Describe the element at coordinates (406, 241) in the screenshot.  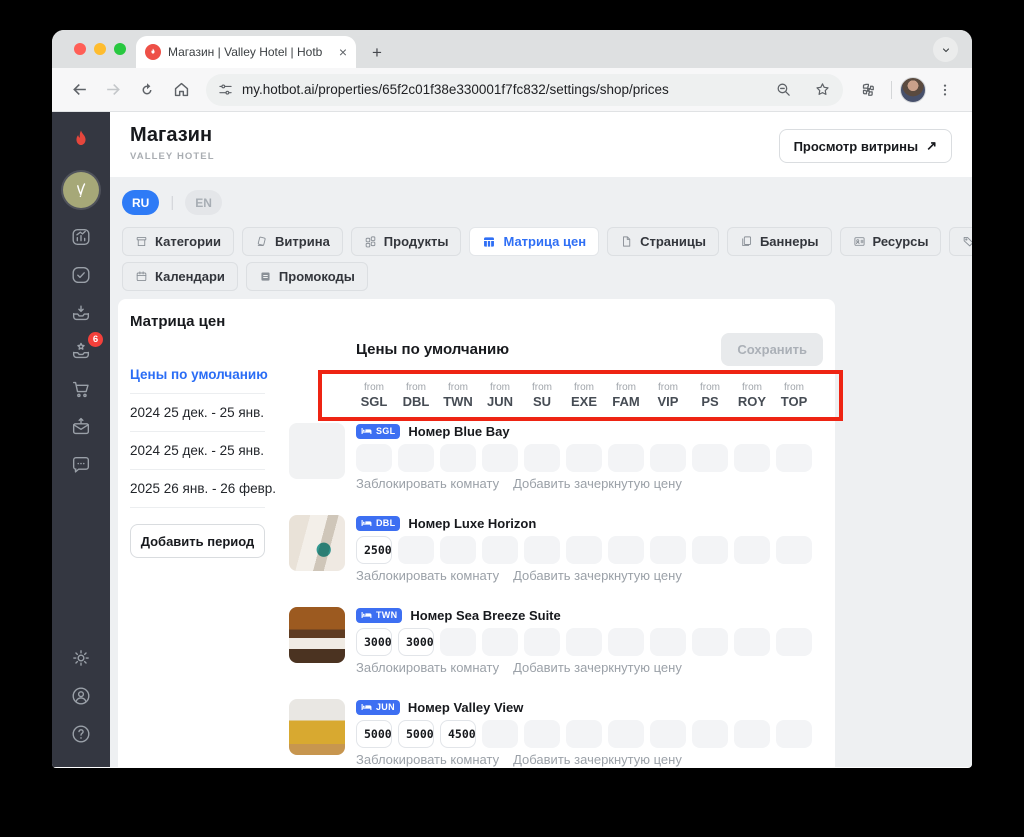
I see `shop-tab-products: Продукты` at that location.